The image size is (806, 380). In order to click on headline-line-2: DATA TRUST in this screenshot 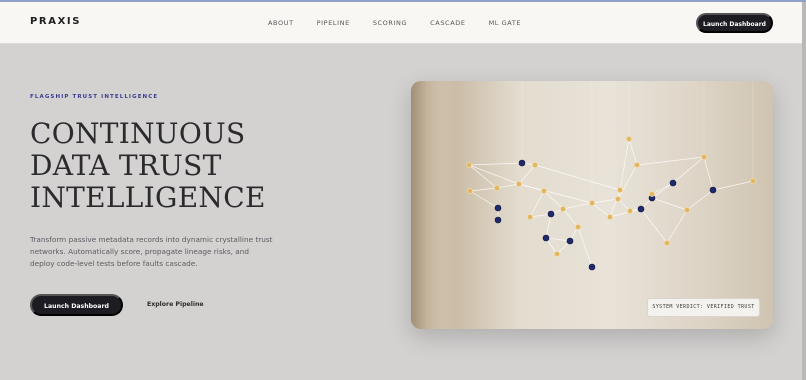, I will do `click(126, 165)`.